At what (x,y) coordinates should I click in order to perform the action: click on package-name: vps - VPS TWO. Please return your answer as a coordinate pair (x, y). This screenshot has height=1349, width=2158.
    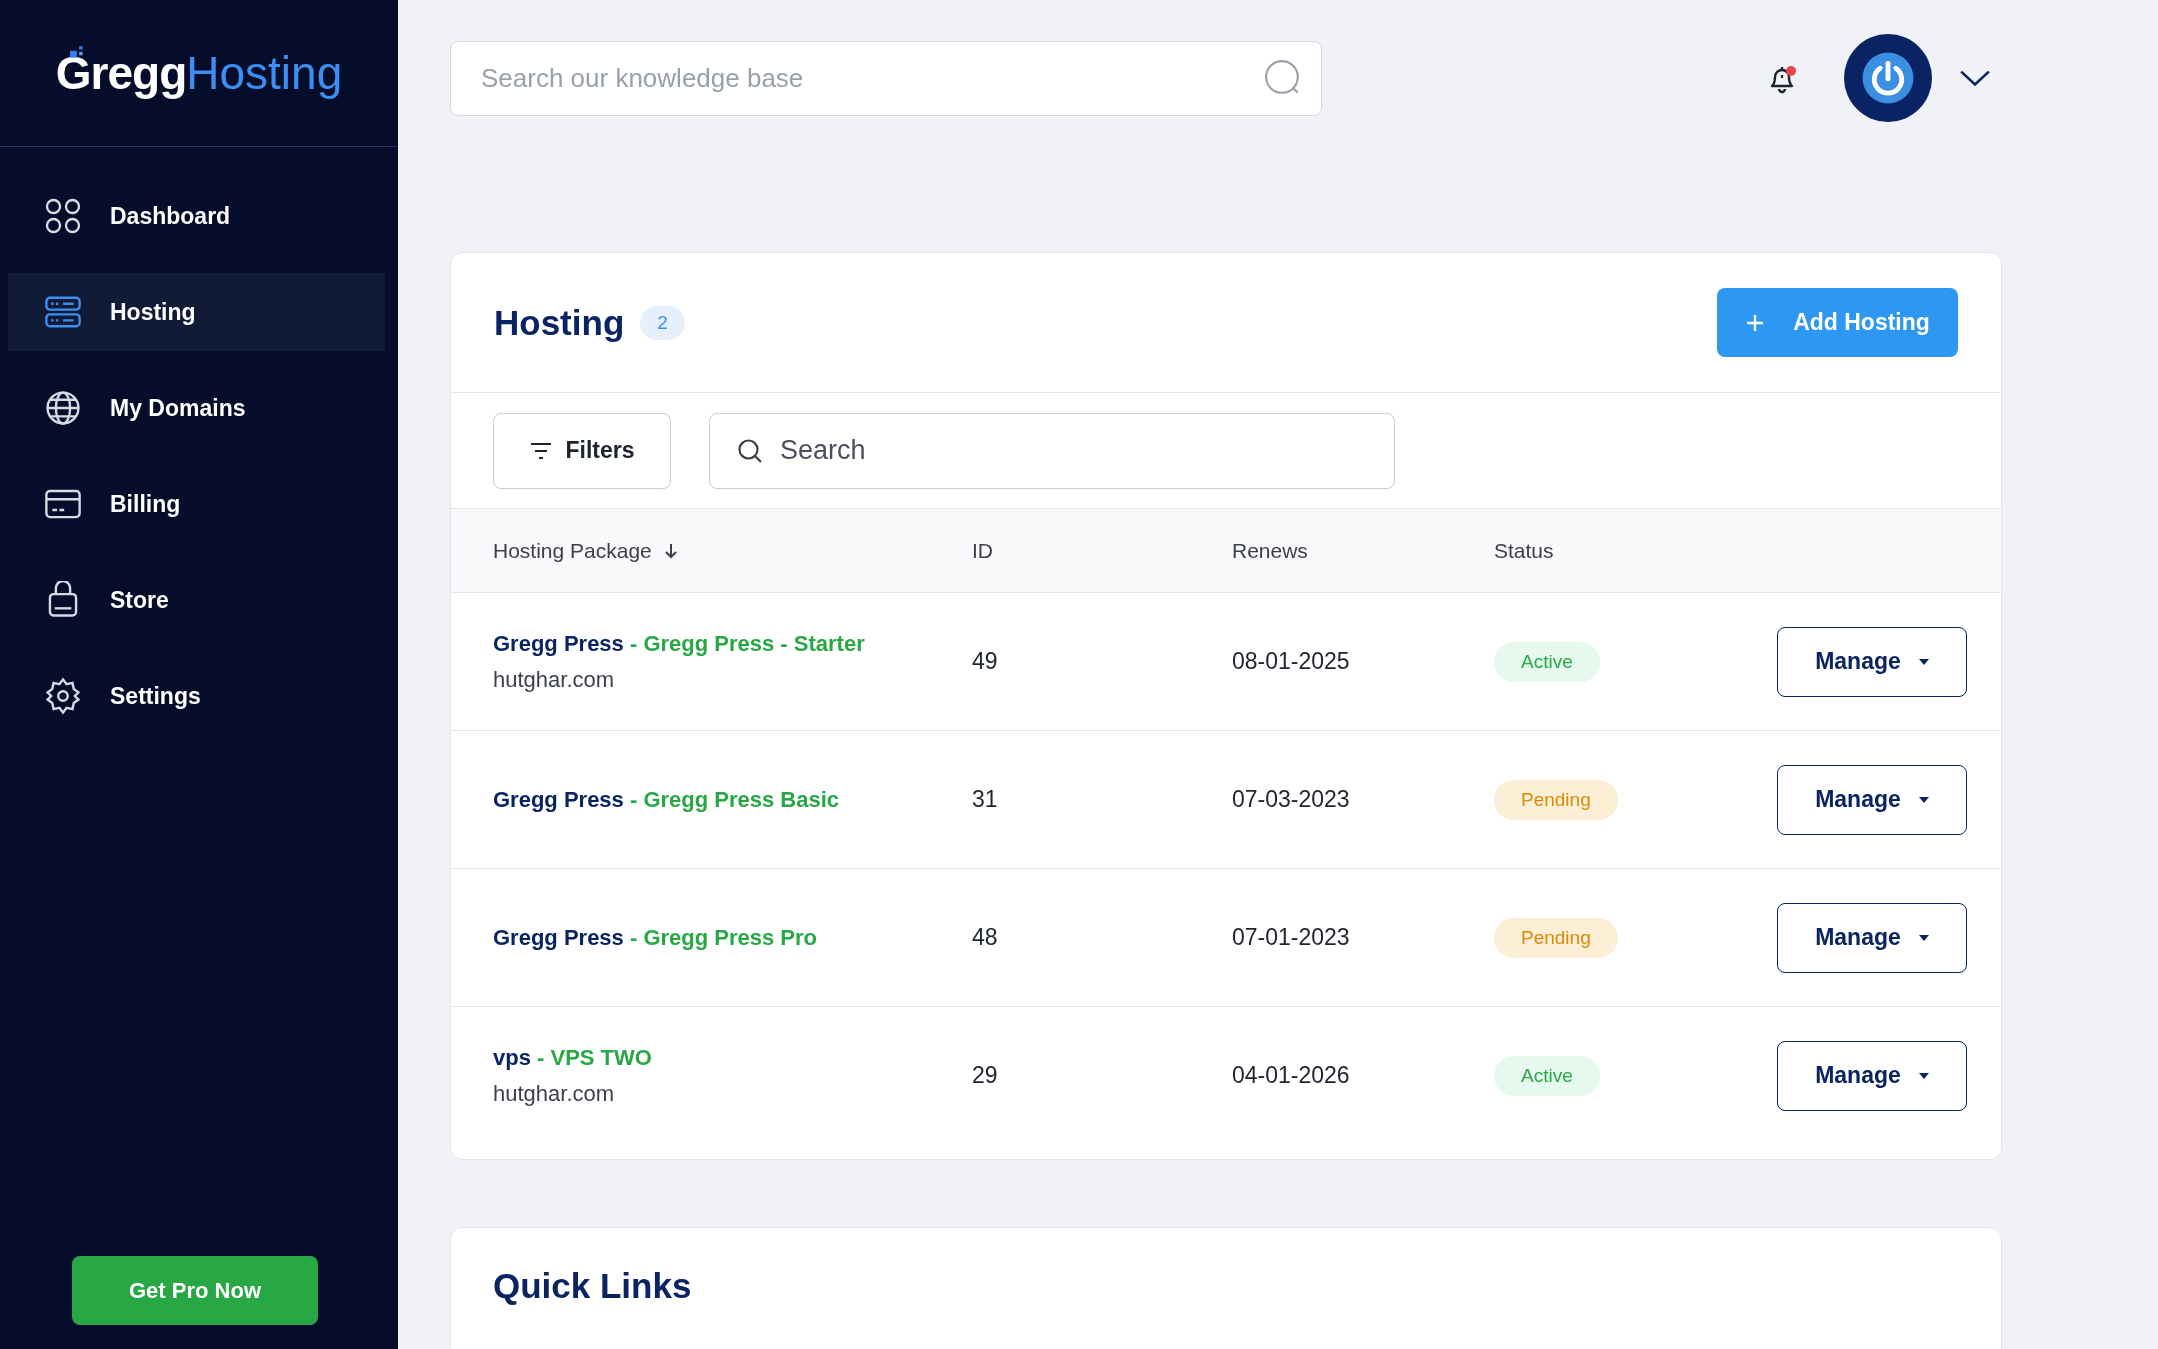
    Looking at the image, I should click on (732, 1057).